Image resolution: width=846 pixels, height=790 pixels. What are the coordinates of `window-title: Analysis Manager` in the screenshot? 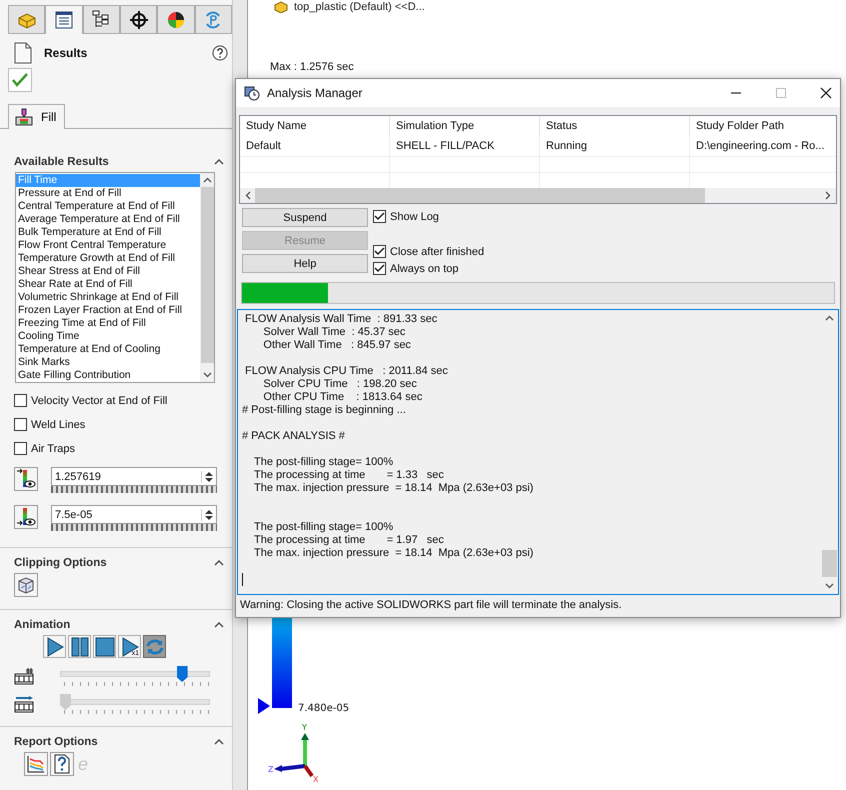 It's located at (314, 93).